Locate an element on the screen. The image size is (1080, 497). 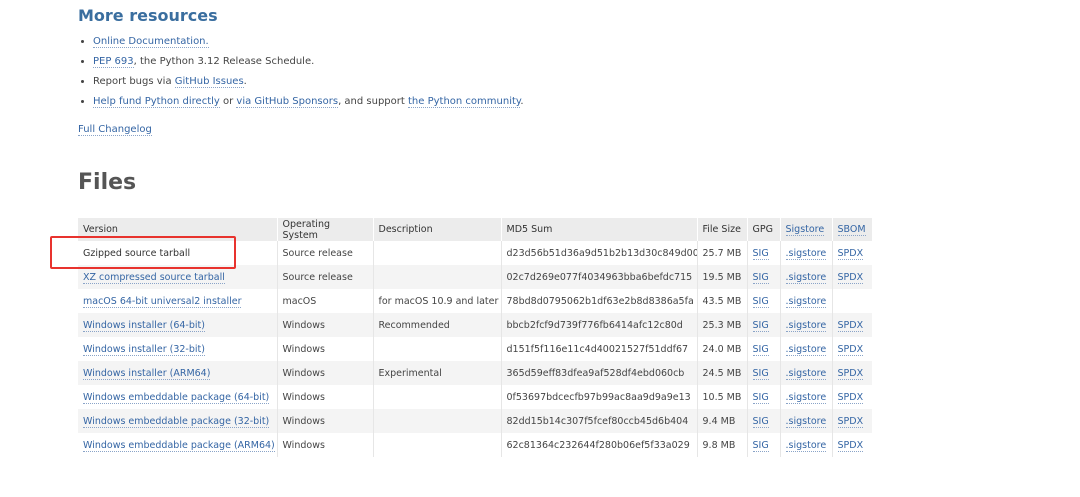
column-header-description: Description is located at coordinates (437, 229).